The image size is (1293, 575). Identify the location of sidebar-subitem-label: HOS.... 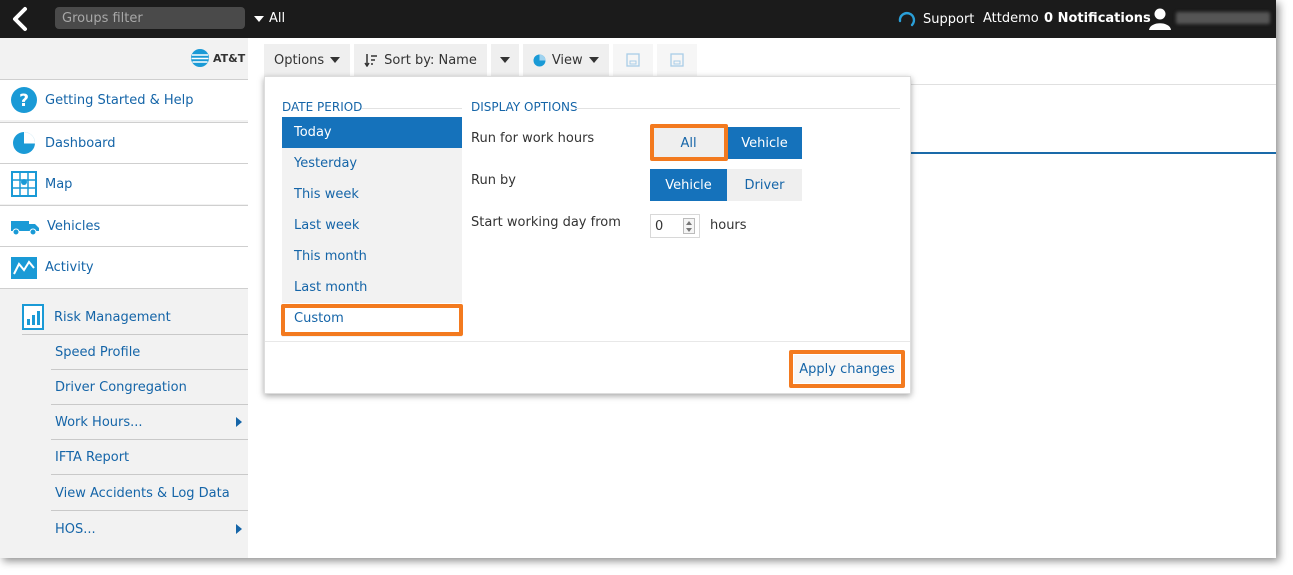
(75, 529).